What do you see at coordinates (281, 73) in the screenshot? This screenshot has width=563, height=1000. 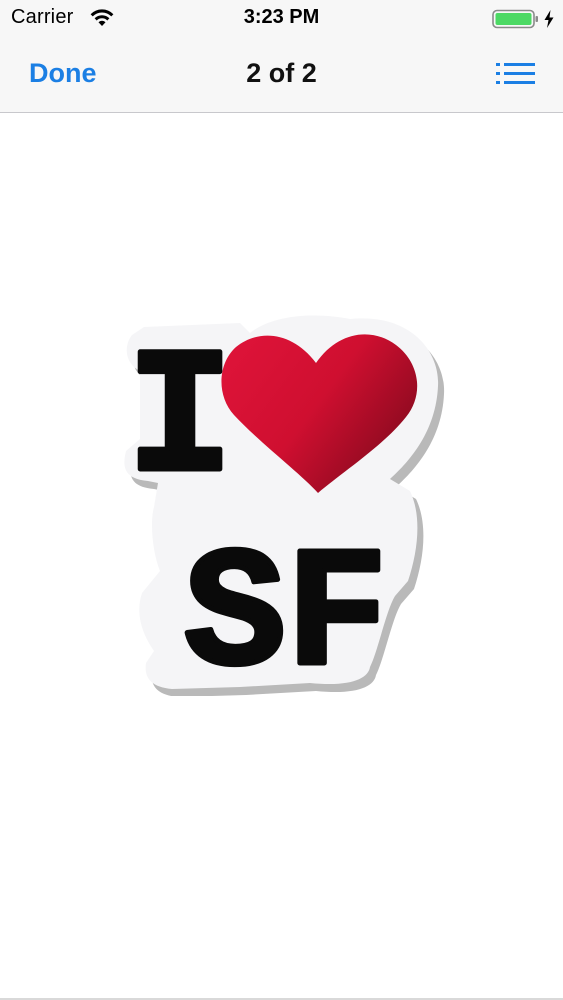 I see `page-counter-title: 2 of 2` at bounding box center [281, 73].